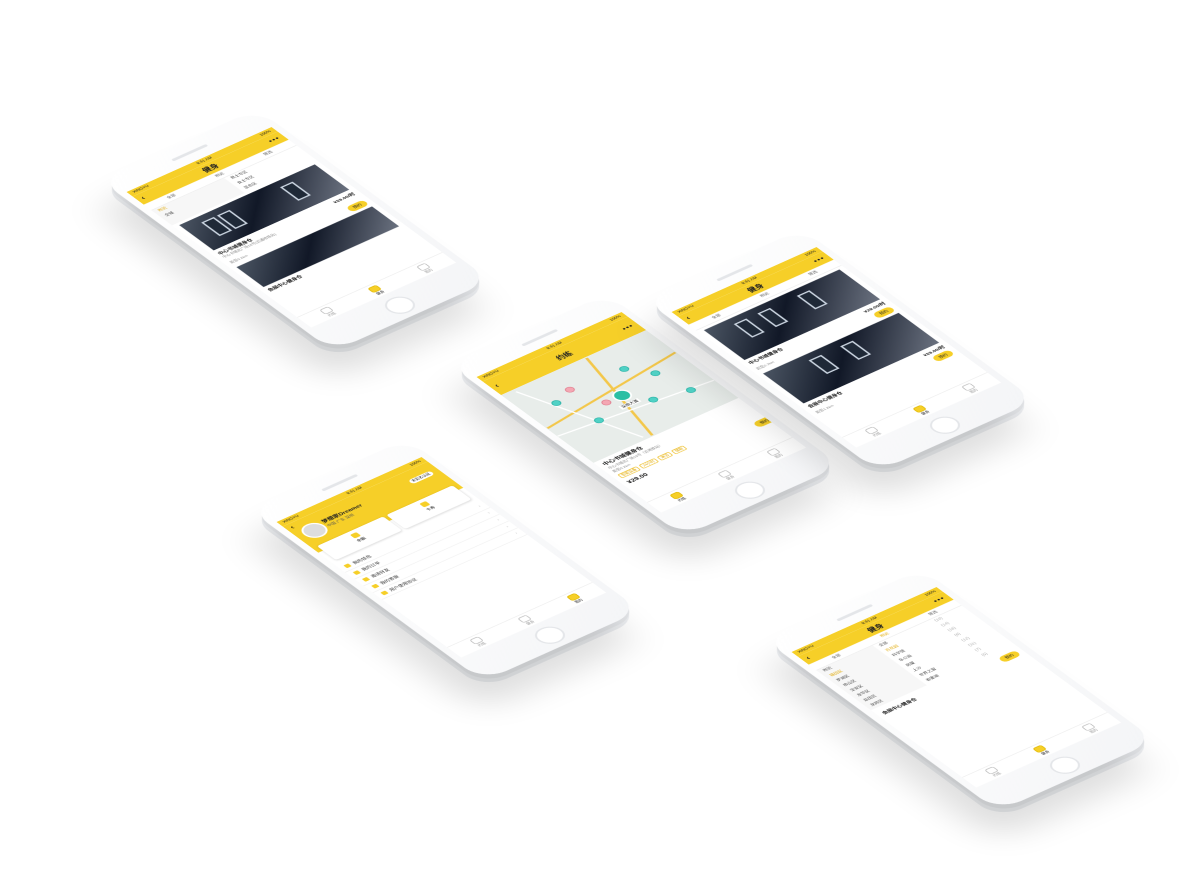 The width and height of the screenshot is (1200, 880). What do you see at coordinates (1009, 656) in the screenshot?
I see `book-button: 预约` at bounding box center [1009, 656].